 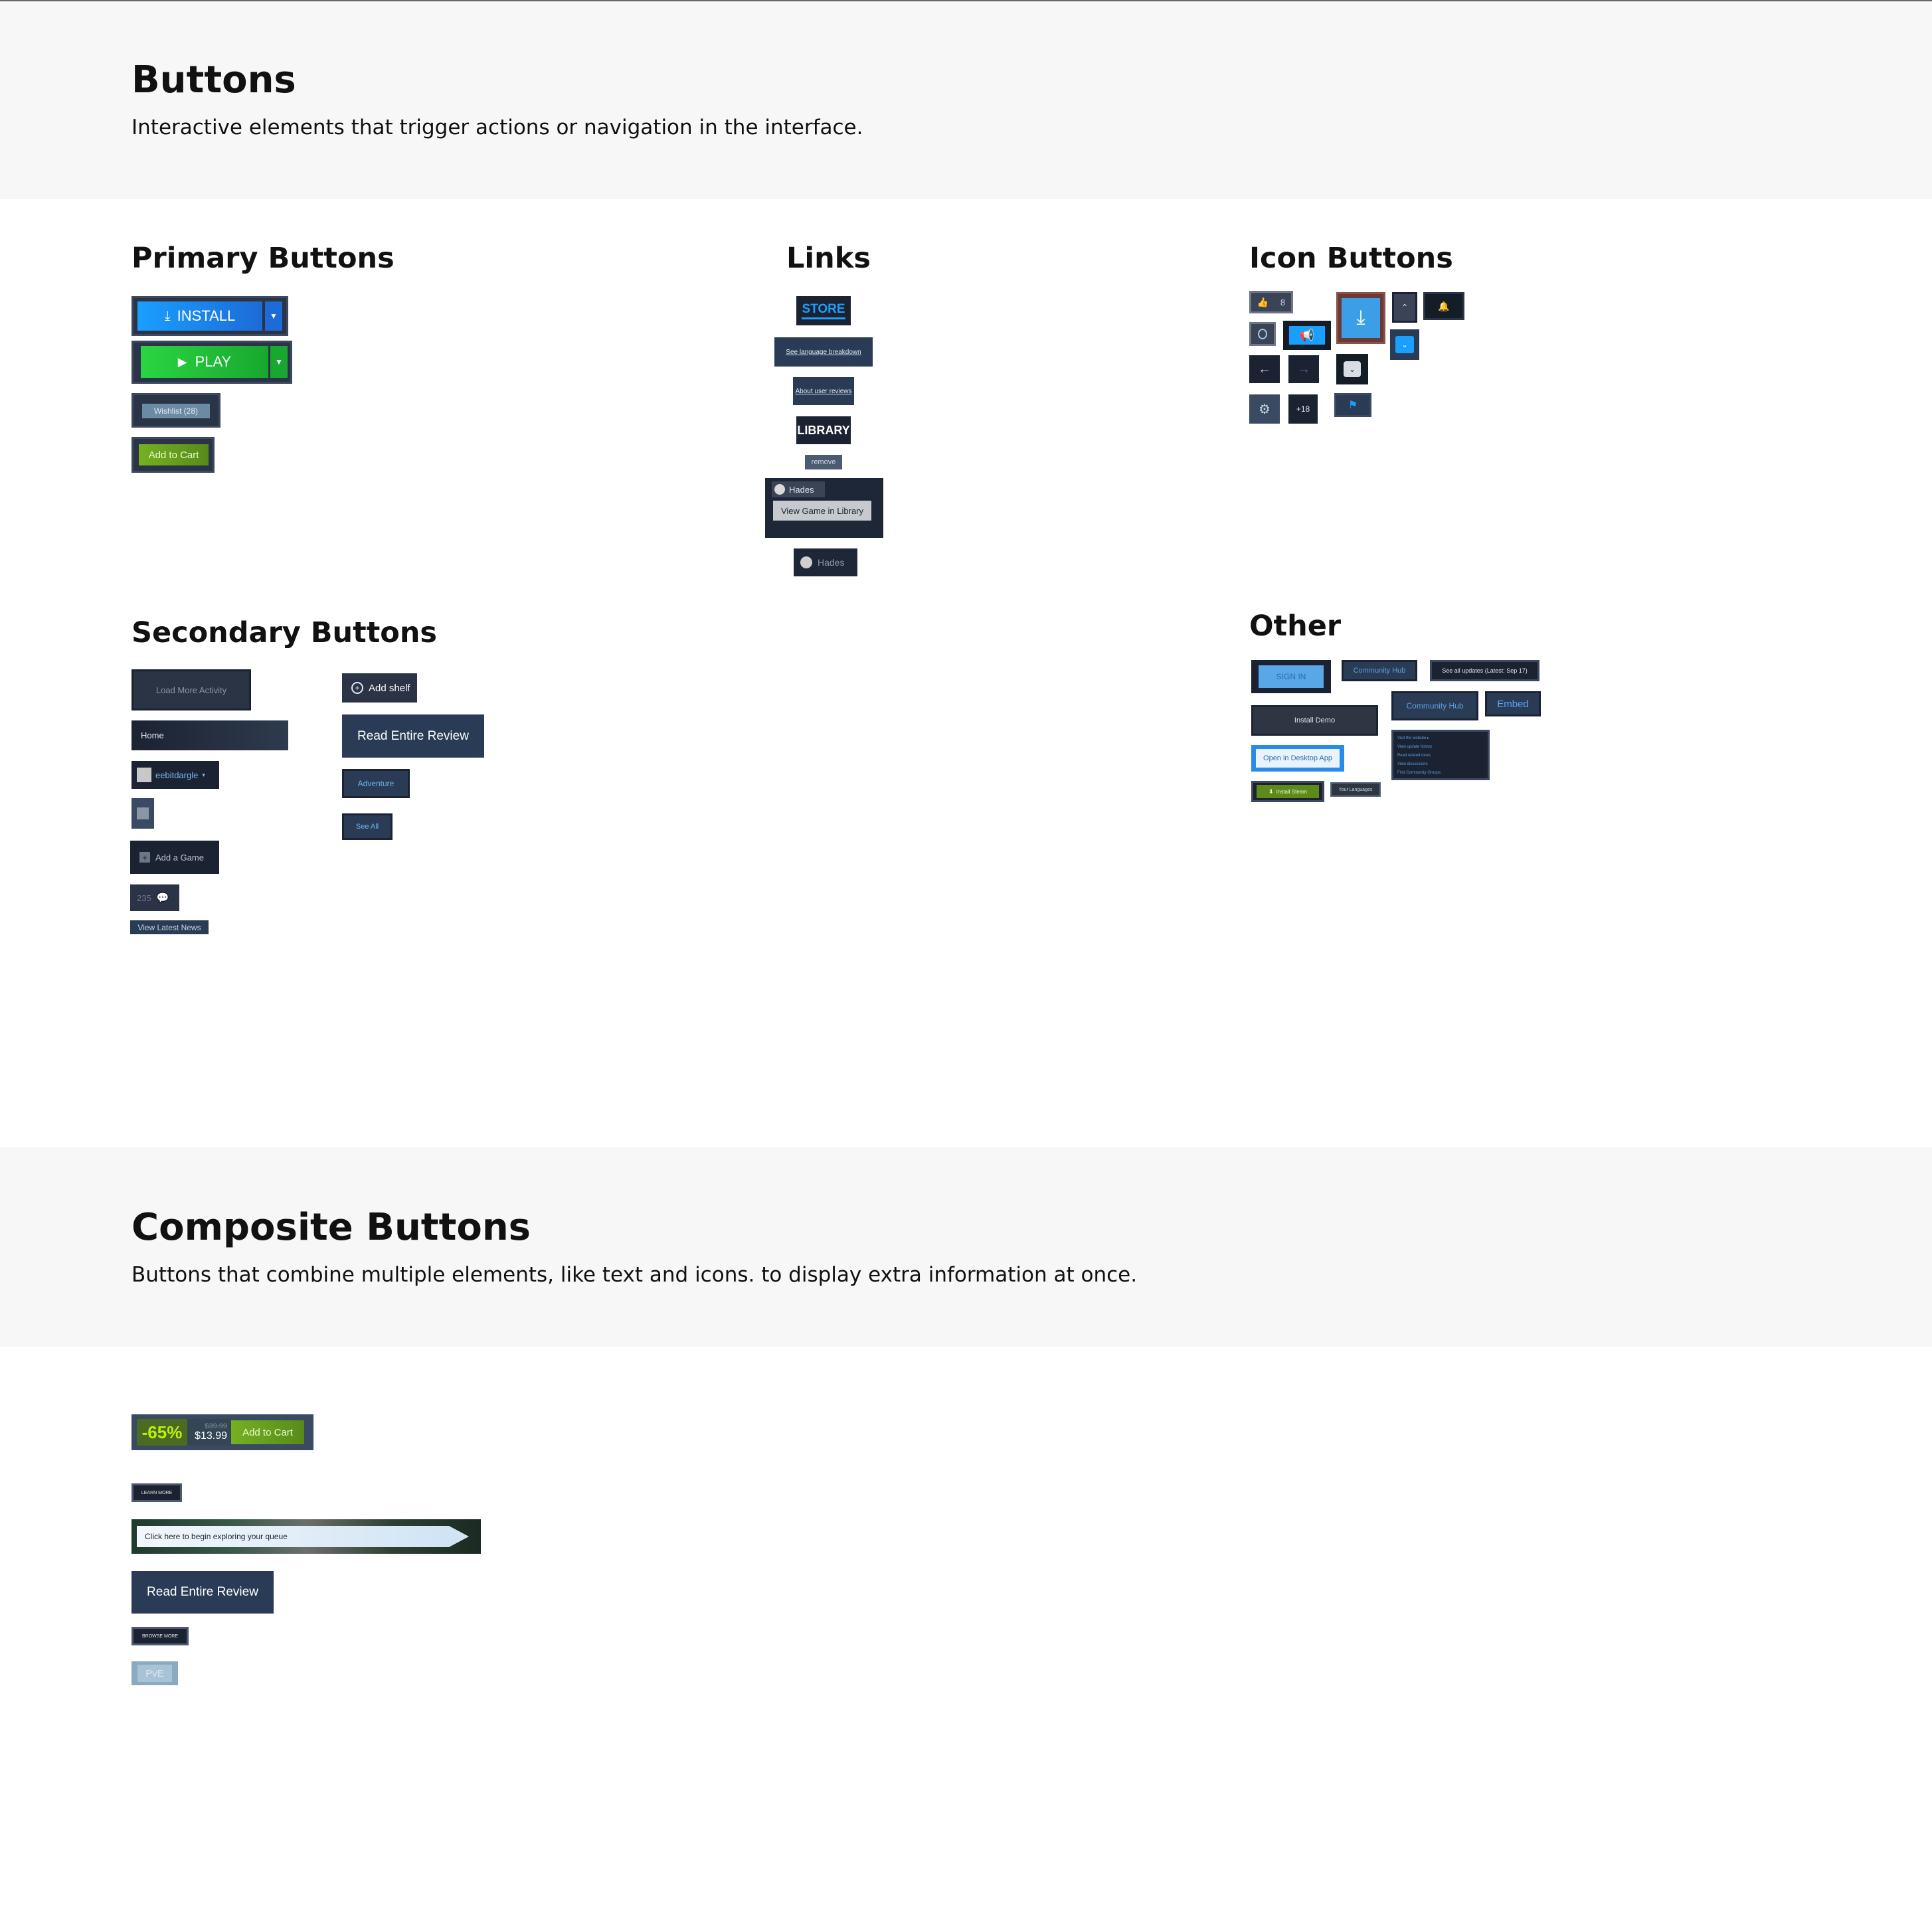 What do you see at coordinates (822, 511) in the screenshot?
I see `view-in-library-button: View Game in Library` at bounding box center [822, 511].